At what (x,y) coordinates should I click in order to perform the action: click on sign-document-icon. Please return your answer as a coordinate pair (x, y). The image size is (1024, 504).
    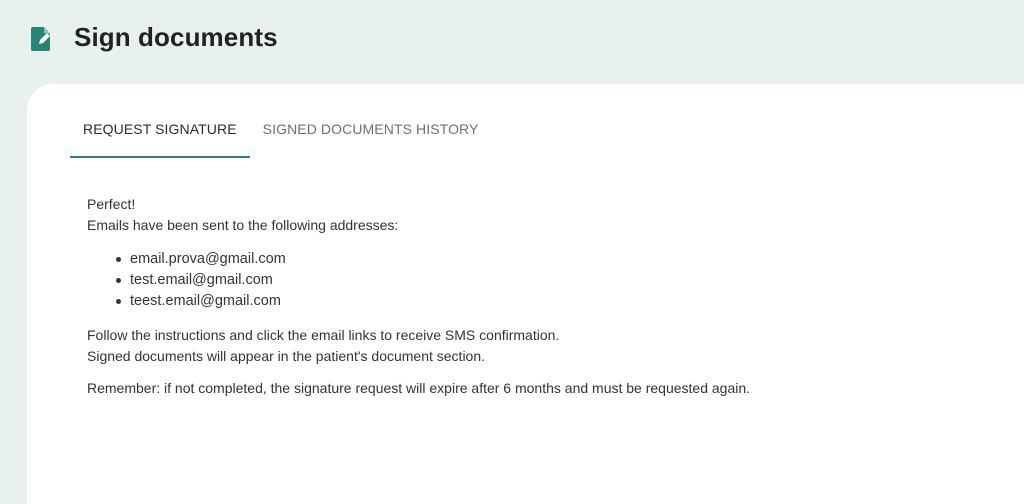
    Looking at the image, I should click on (42, 39).